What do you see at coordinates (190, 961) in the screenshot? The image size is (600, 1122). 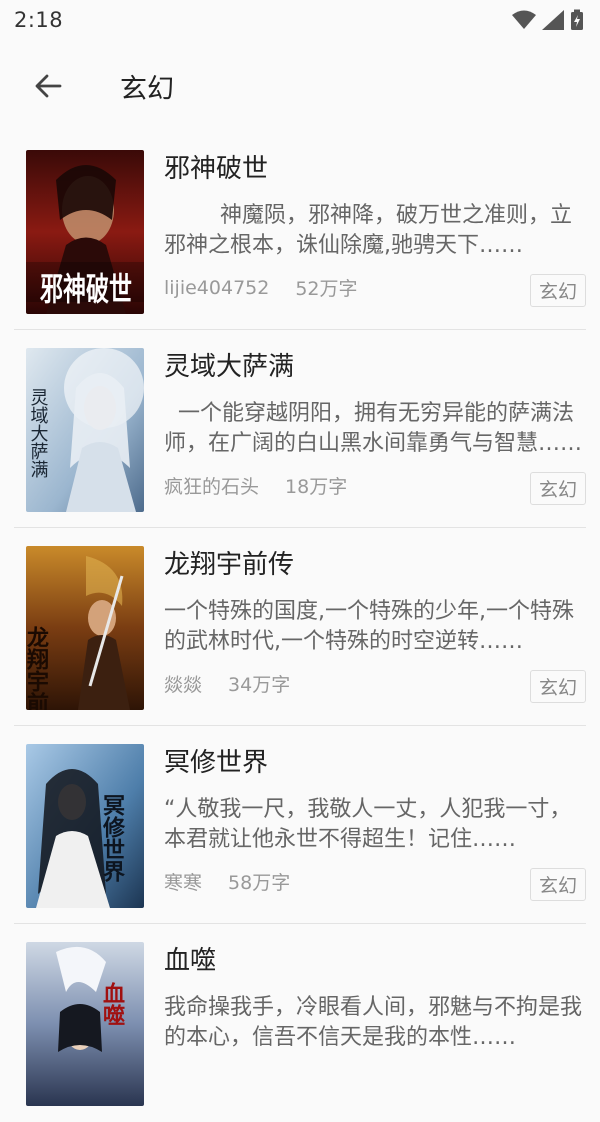 I see `book-title: 血噬` at bounding box center [190, 961].